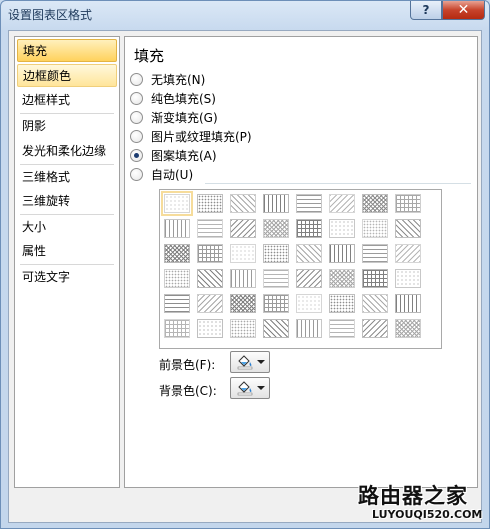 This screenshot has height=529, width=490. I want to click on section-divider, so click(338, 183).